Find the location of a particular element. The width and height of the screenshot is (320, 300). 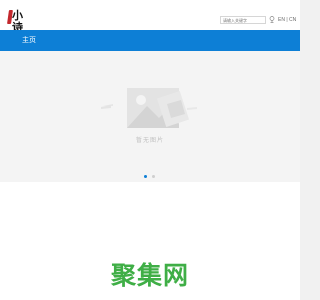

logo-subtext: NEWS is located at coordinates (17, 25).